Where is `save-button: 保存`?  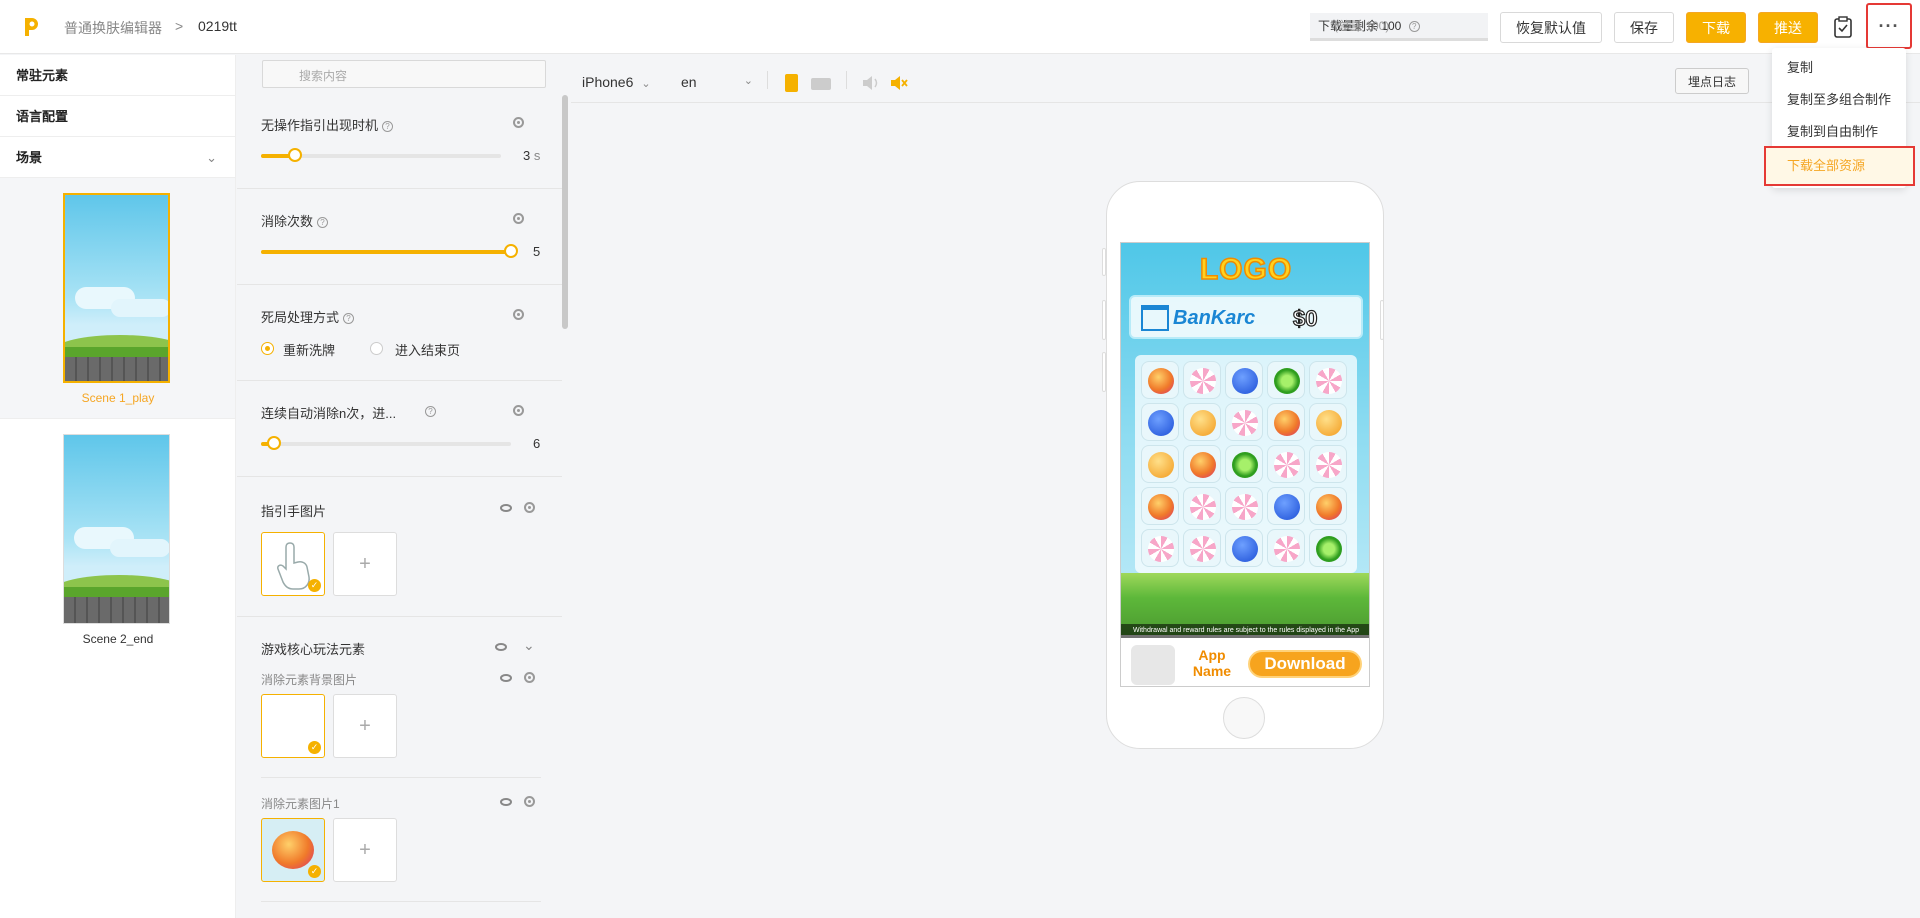 save-button: 保存 is located at coordinates (1644, 27).